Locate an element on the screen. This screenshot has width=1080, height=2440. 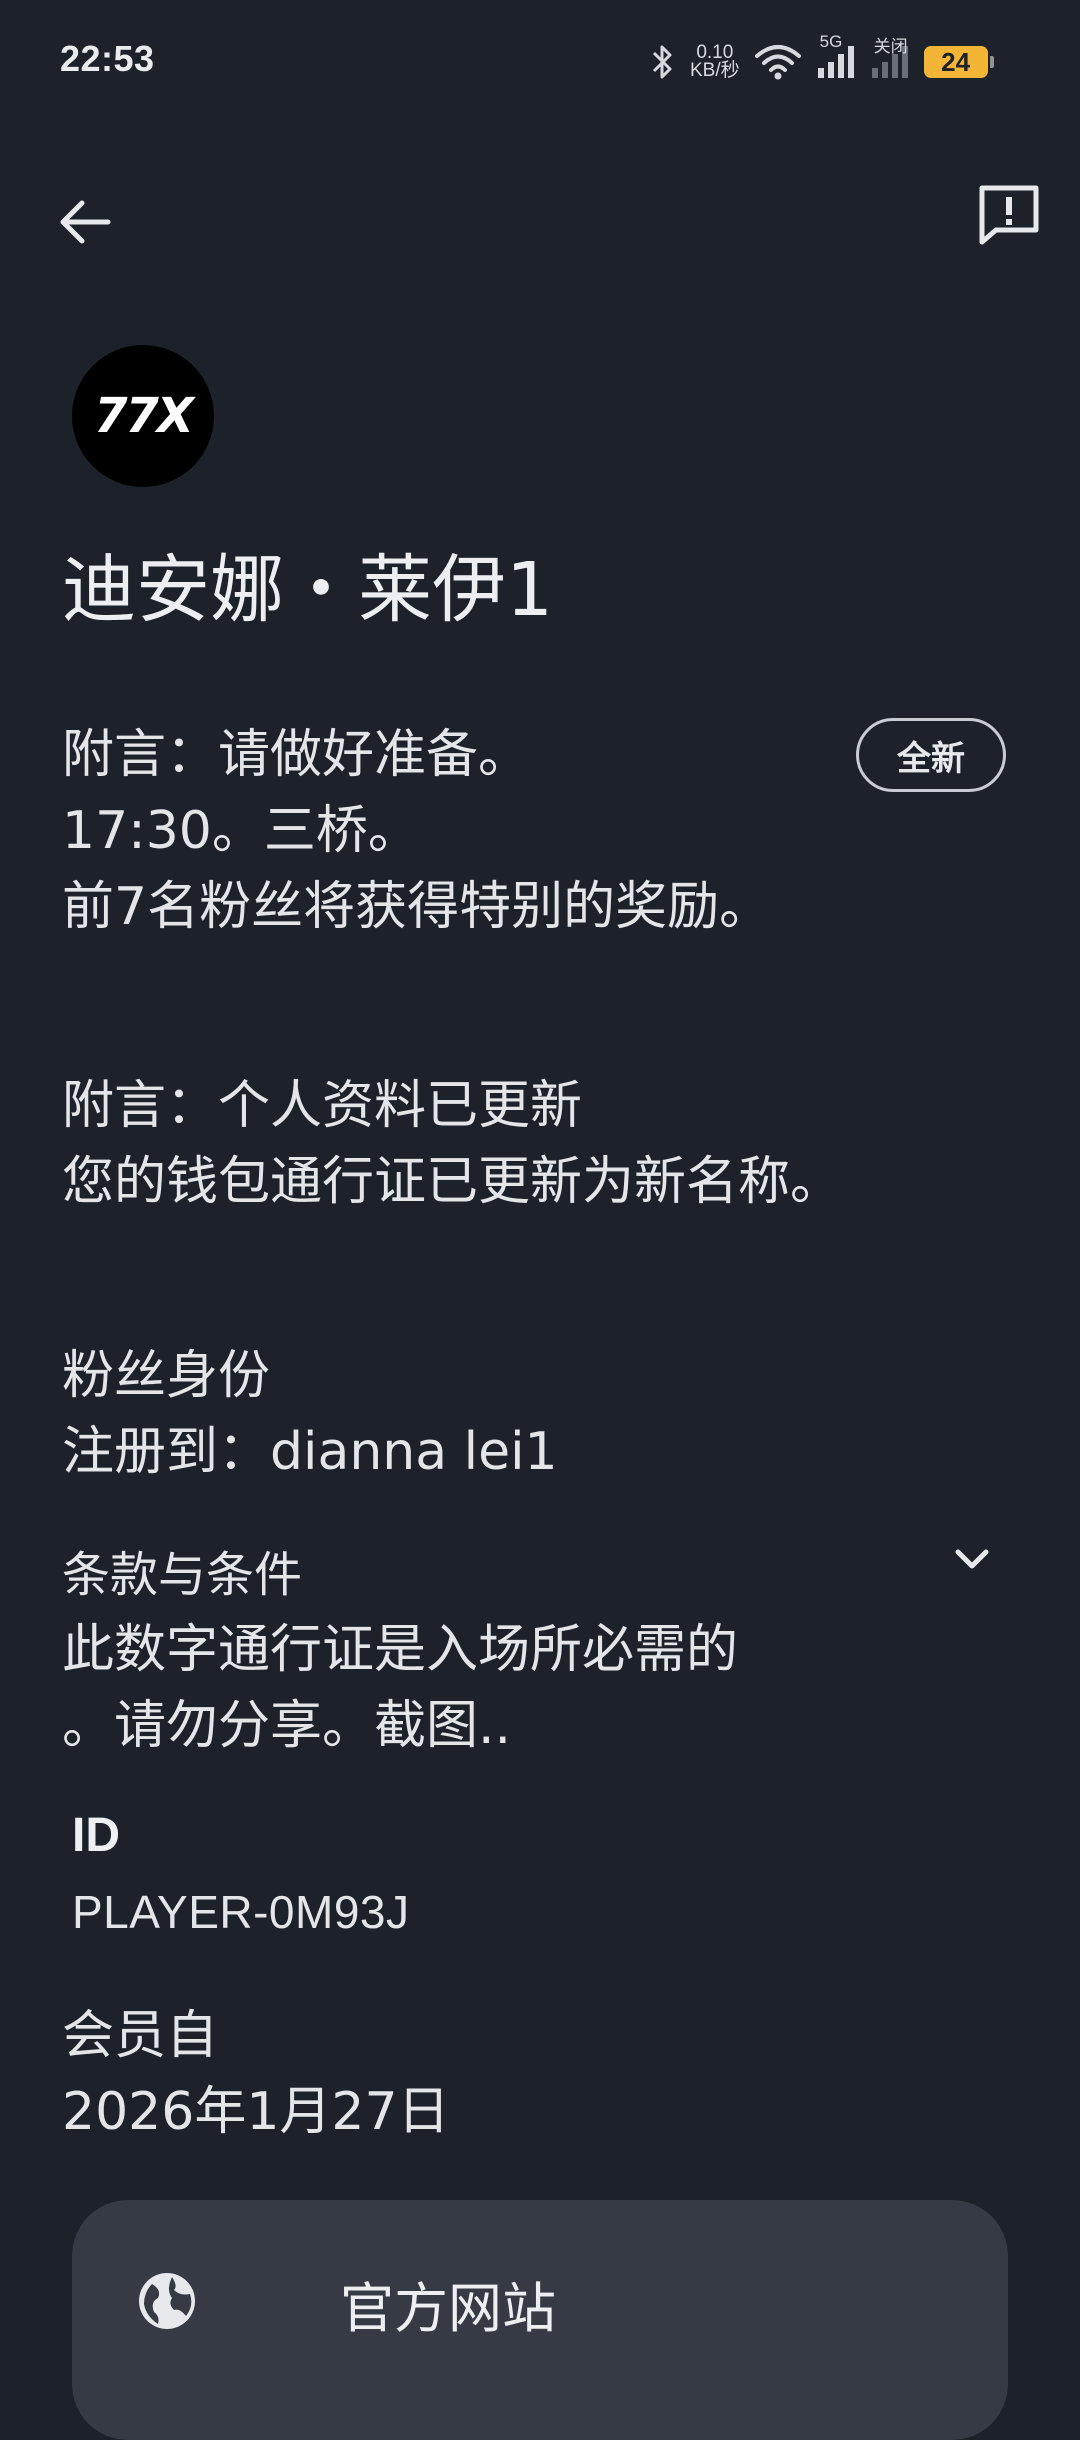
member-since: 会员自 2026年1月27日 is located at coordinates (256, 2074).